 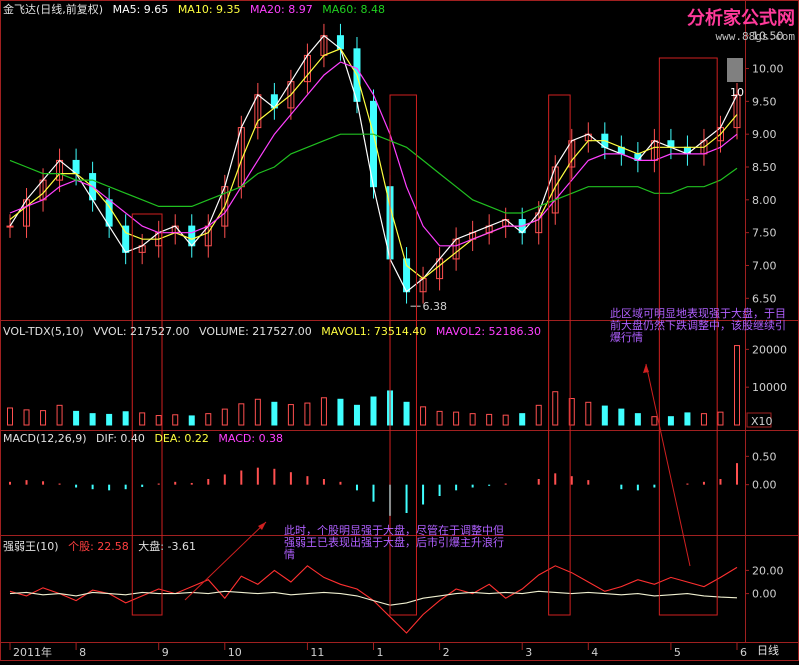 What do you see at coordinates (141, 331) in the screenshot?
I see `vvol-label: VVOL: 217527.00` at bounding box center [141, 331].